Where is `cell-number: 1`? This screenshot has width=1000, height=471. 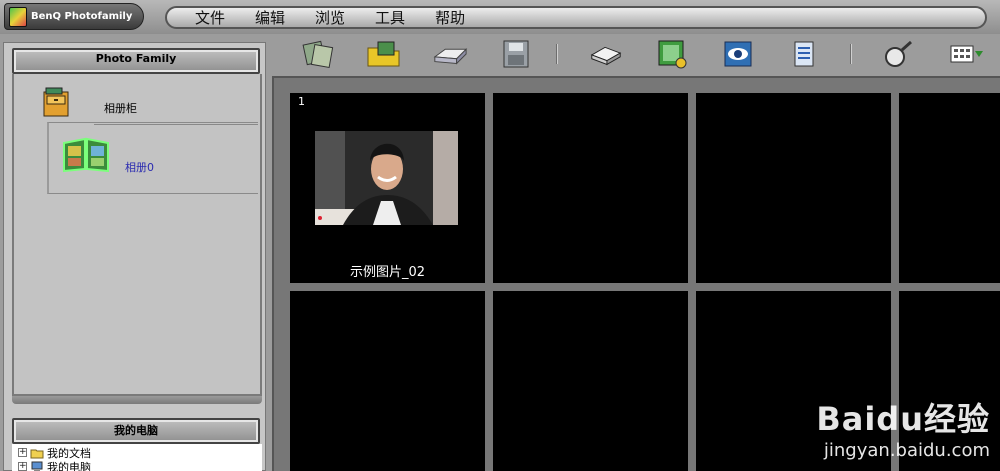 cell-number: 1 is located at coordinates (301, 101).